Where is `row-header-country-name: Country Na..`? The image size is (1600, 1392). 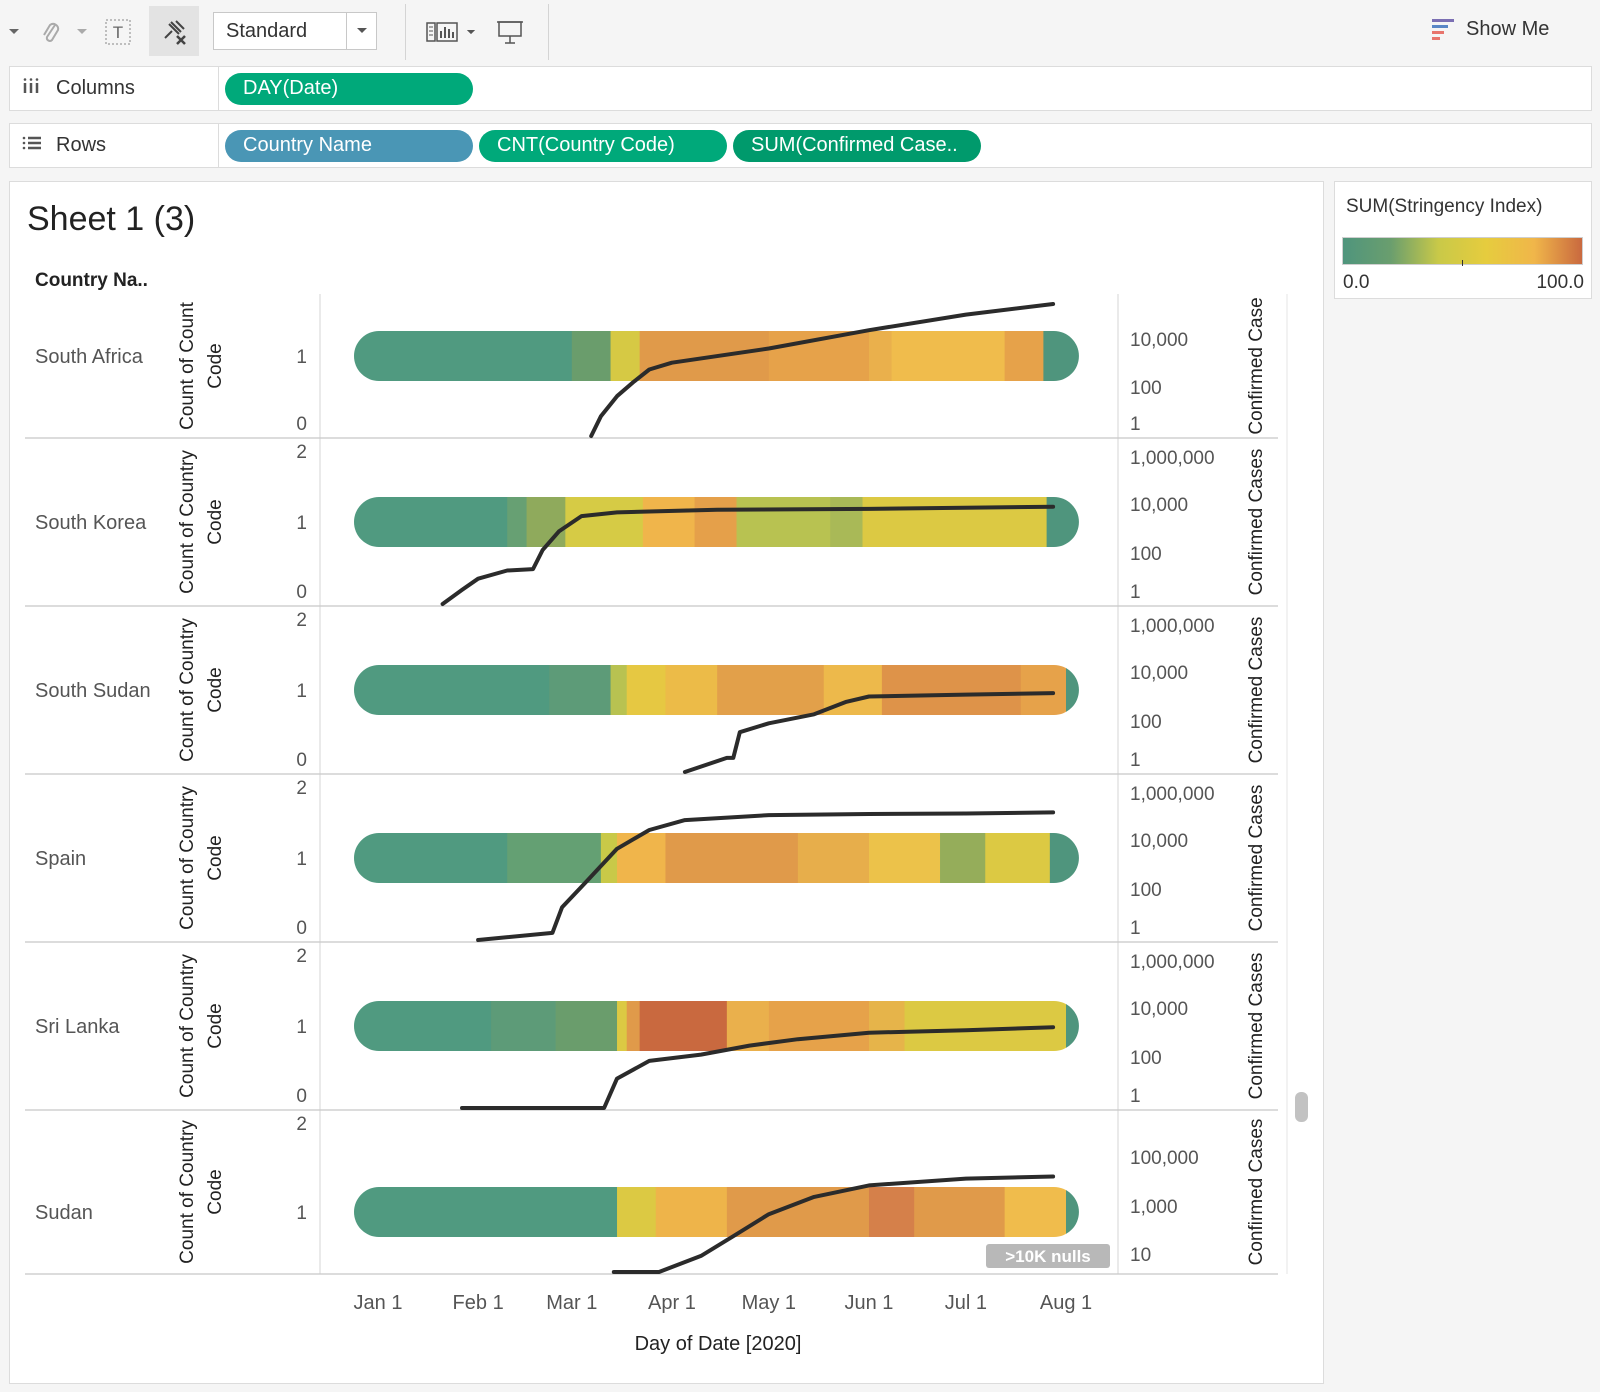 row-header-country-name: Country Na.. is located at coordinates (91, 281).